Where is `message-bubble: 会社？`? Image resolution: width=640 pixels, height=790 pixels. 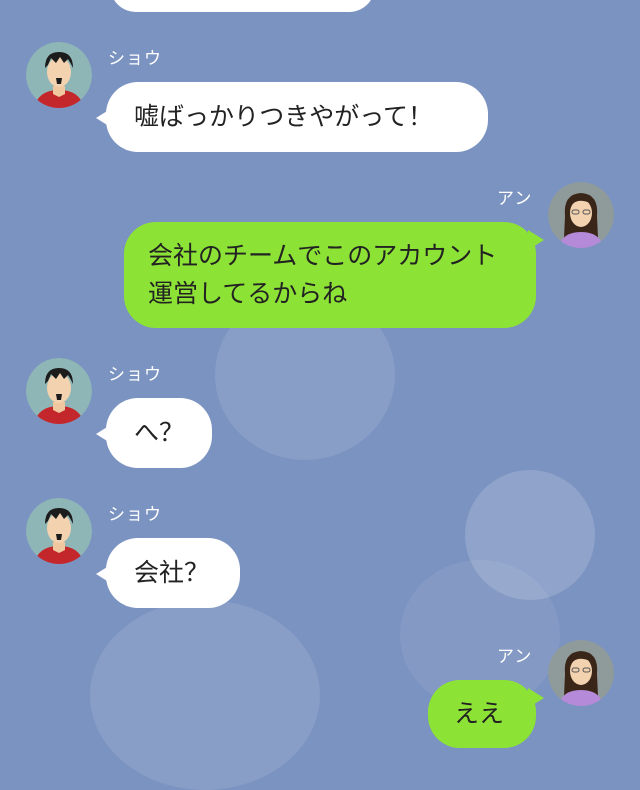
message-bubble: 会社？ is located at coordinates (173, 573).